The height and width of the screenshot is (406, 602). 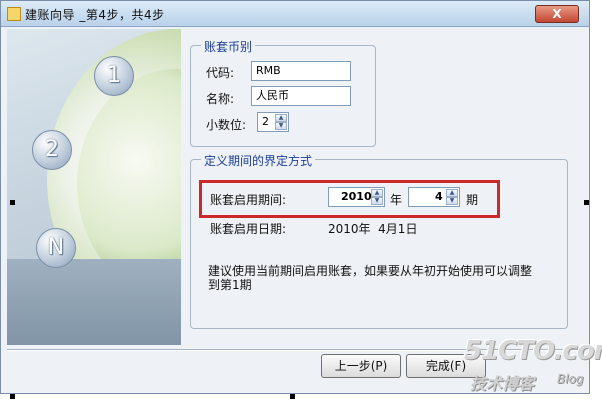 What do you see at coordinates (557, 14) in the screenshot?
I see `close-button: X` at bounding box center [557, 14].